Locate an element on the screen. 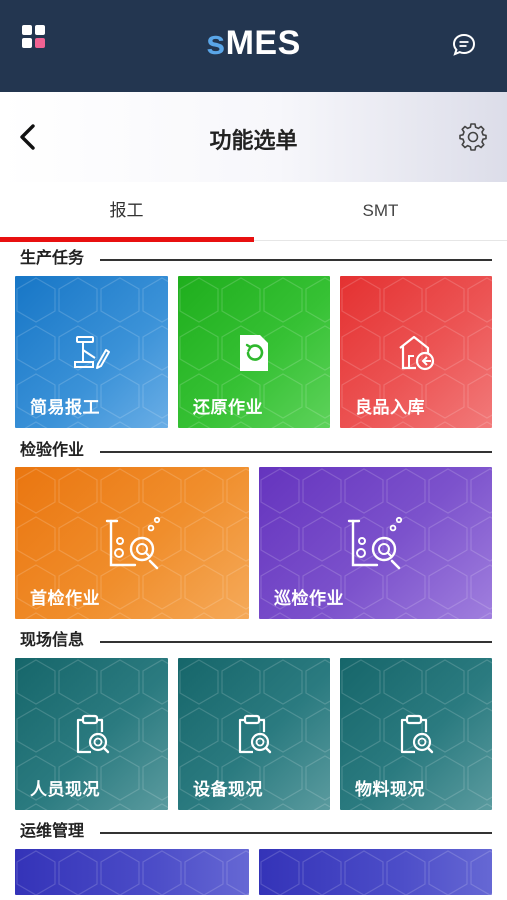 This screenshot has width=507, height=900. tile-label: 良品入库 is located at coordinates (390, 407).